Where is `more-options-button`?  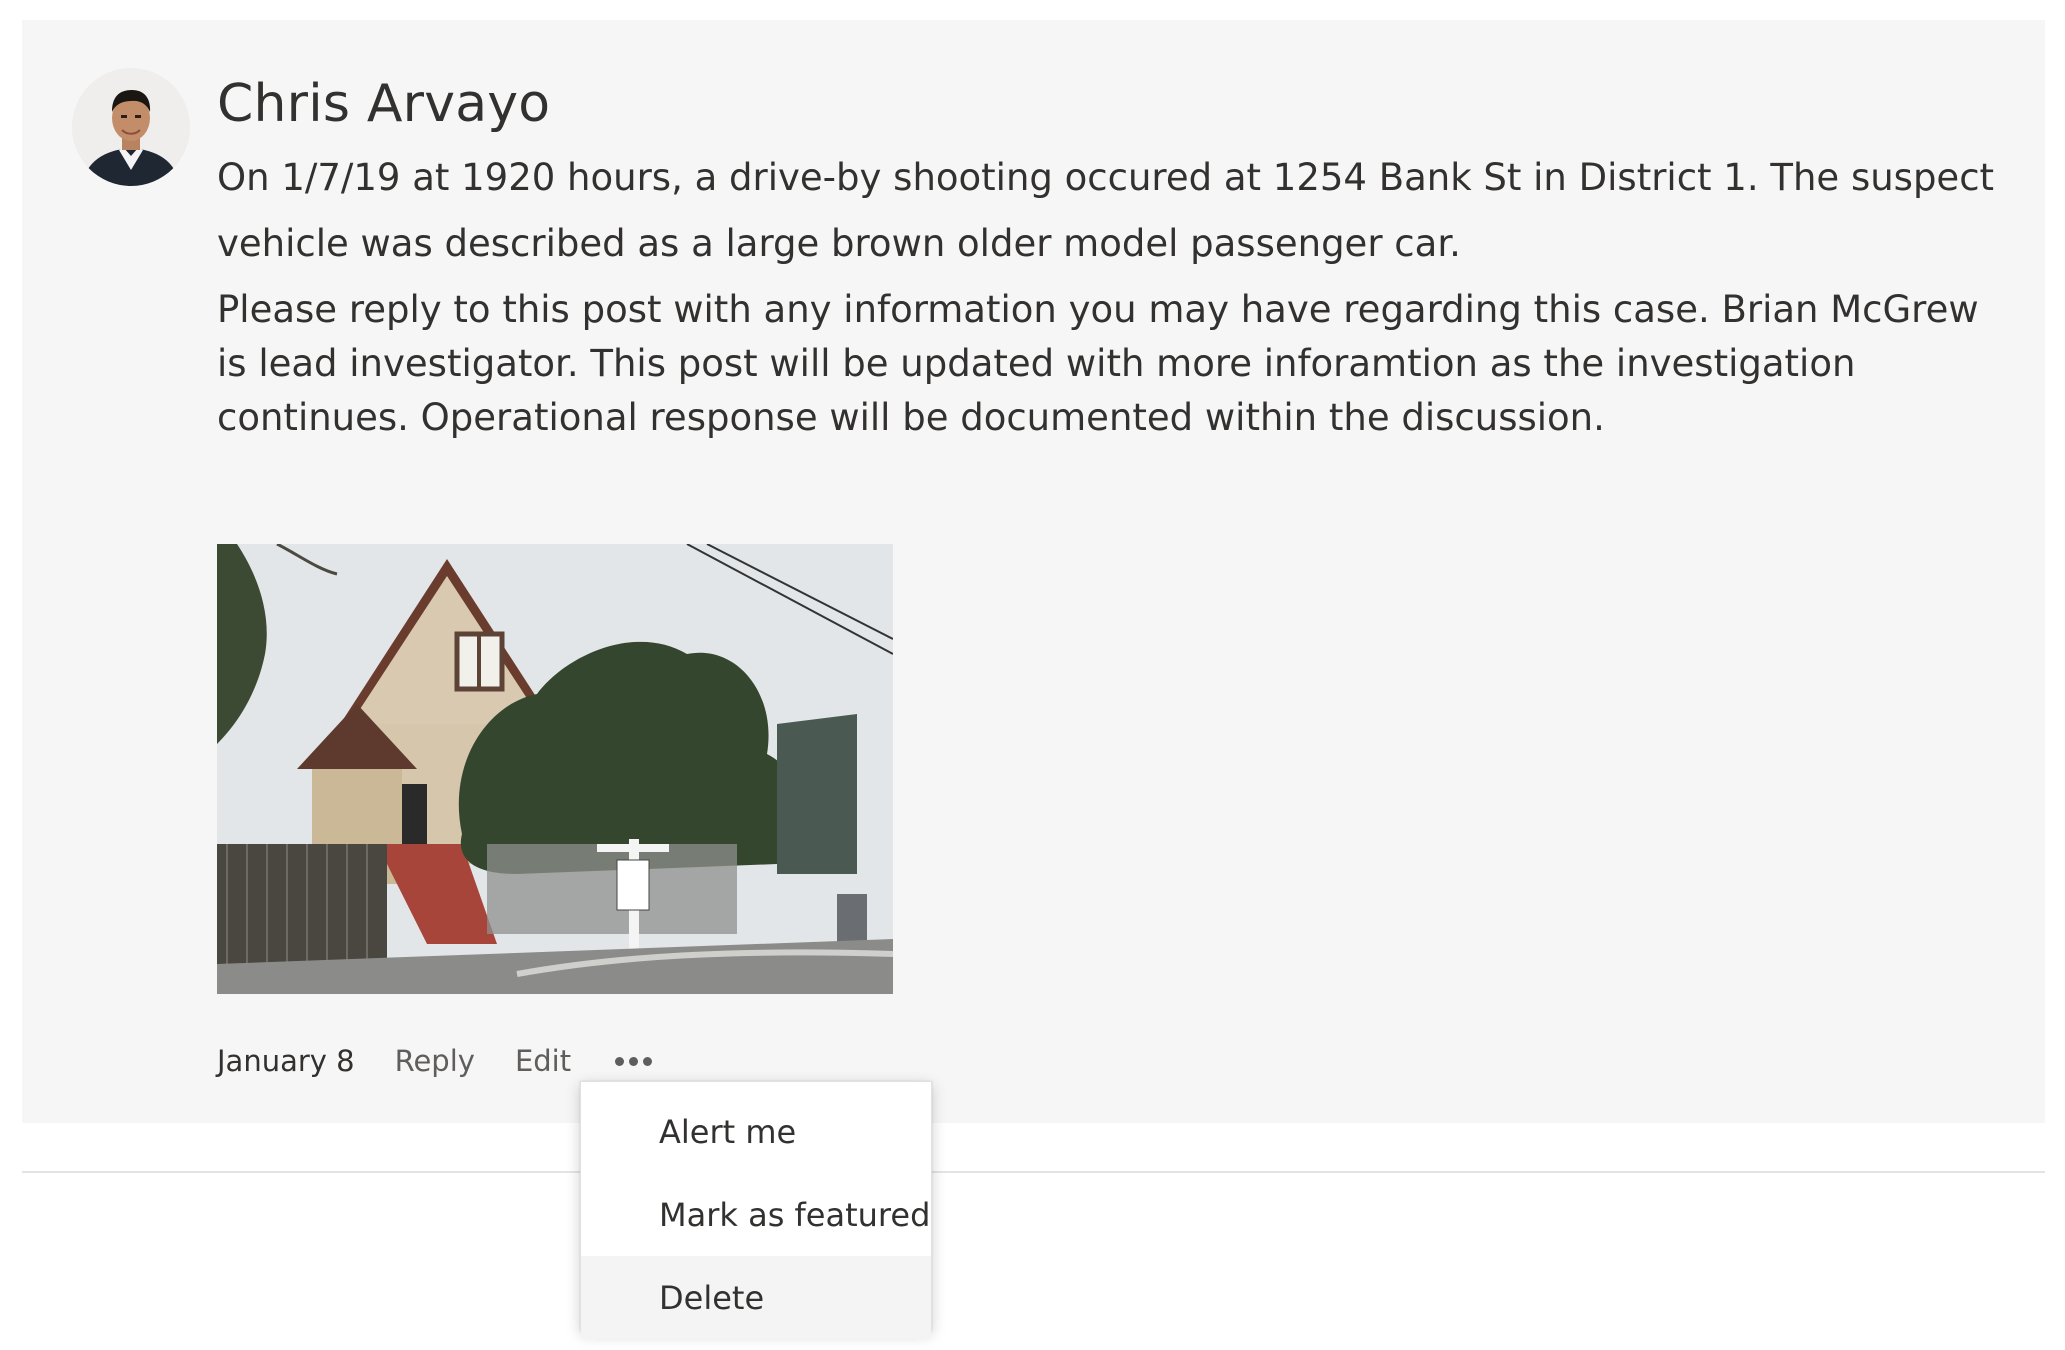 more-options-button is located at coordinates (633, 1061).